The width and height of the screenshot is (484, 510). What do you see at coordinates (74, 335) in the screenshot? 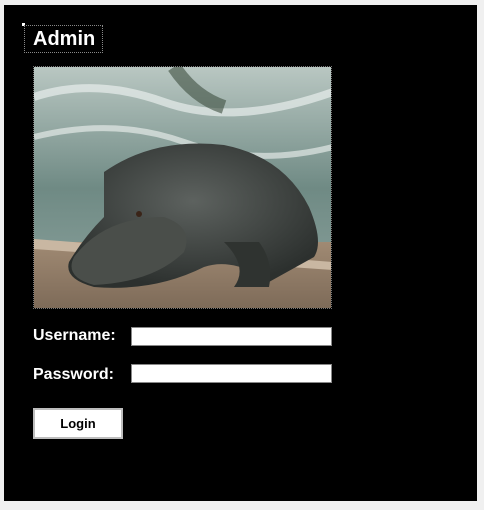
I see `username-label: Username:` at bounding box center [74, 335].